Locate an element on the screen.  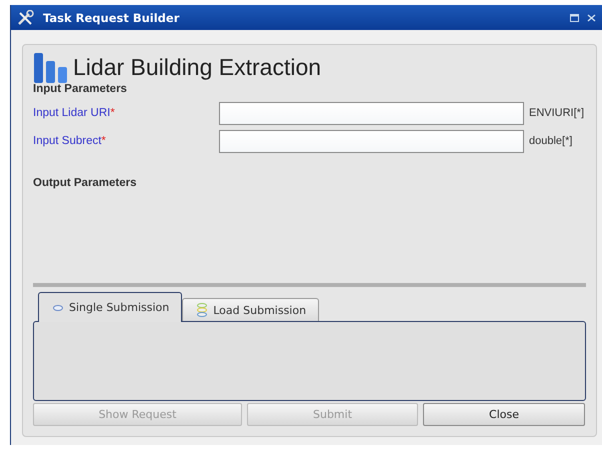
parameter-type: double[*] is located at coordinates (550, 141).